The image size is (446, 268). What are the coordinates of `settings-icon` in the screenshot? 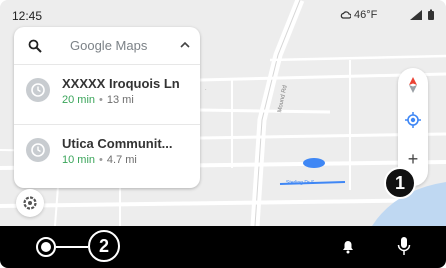 It's located at (30, 203).